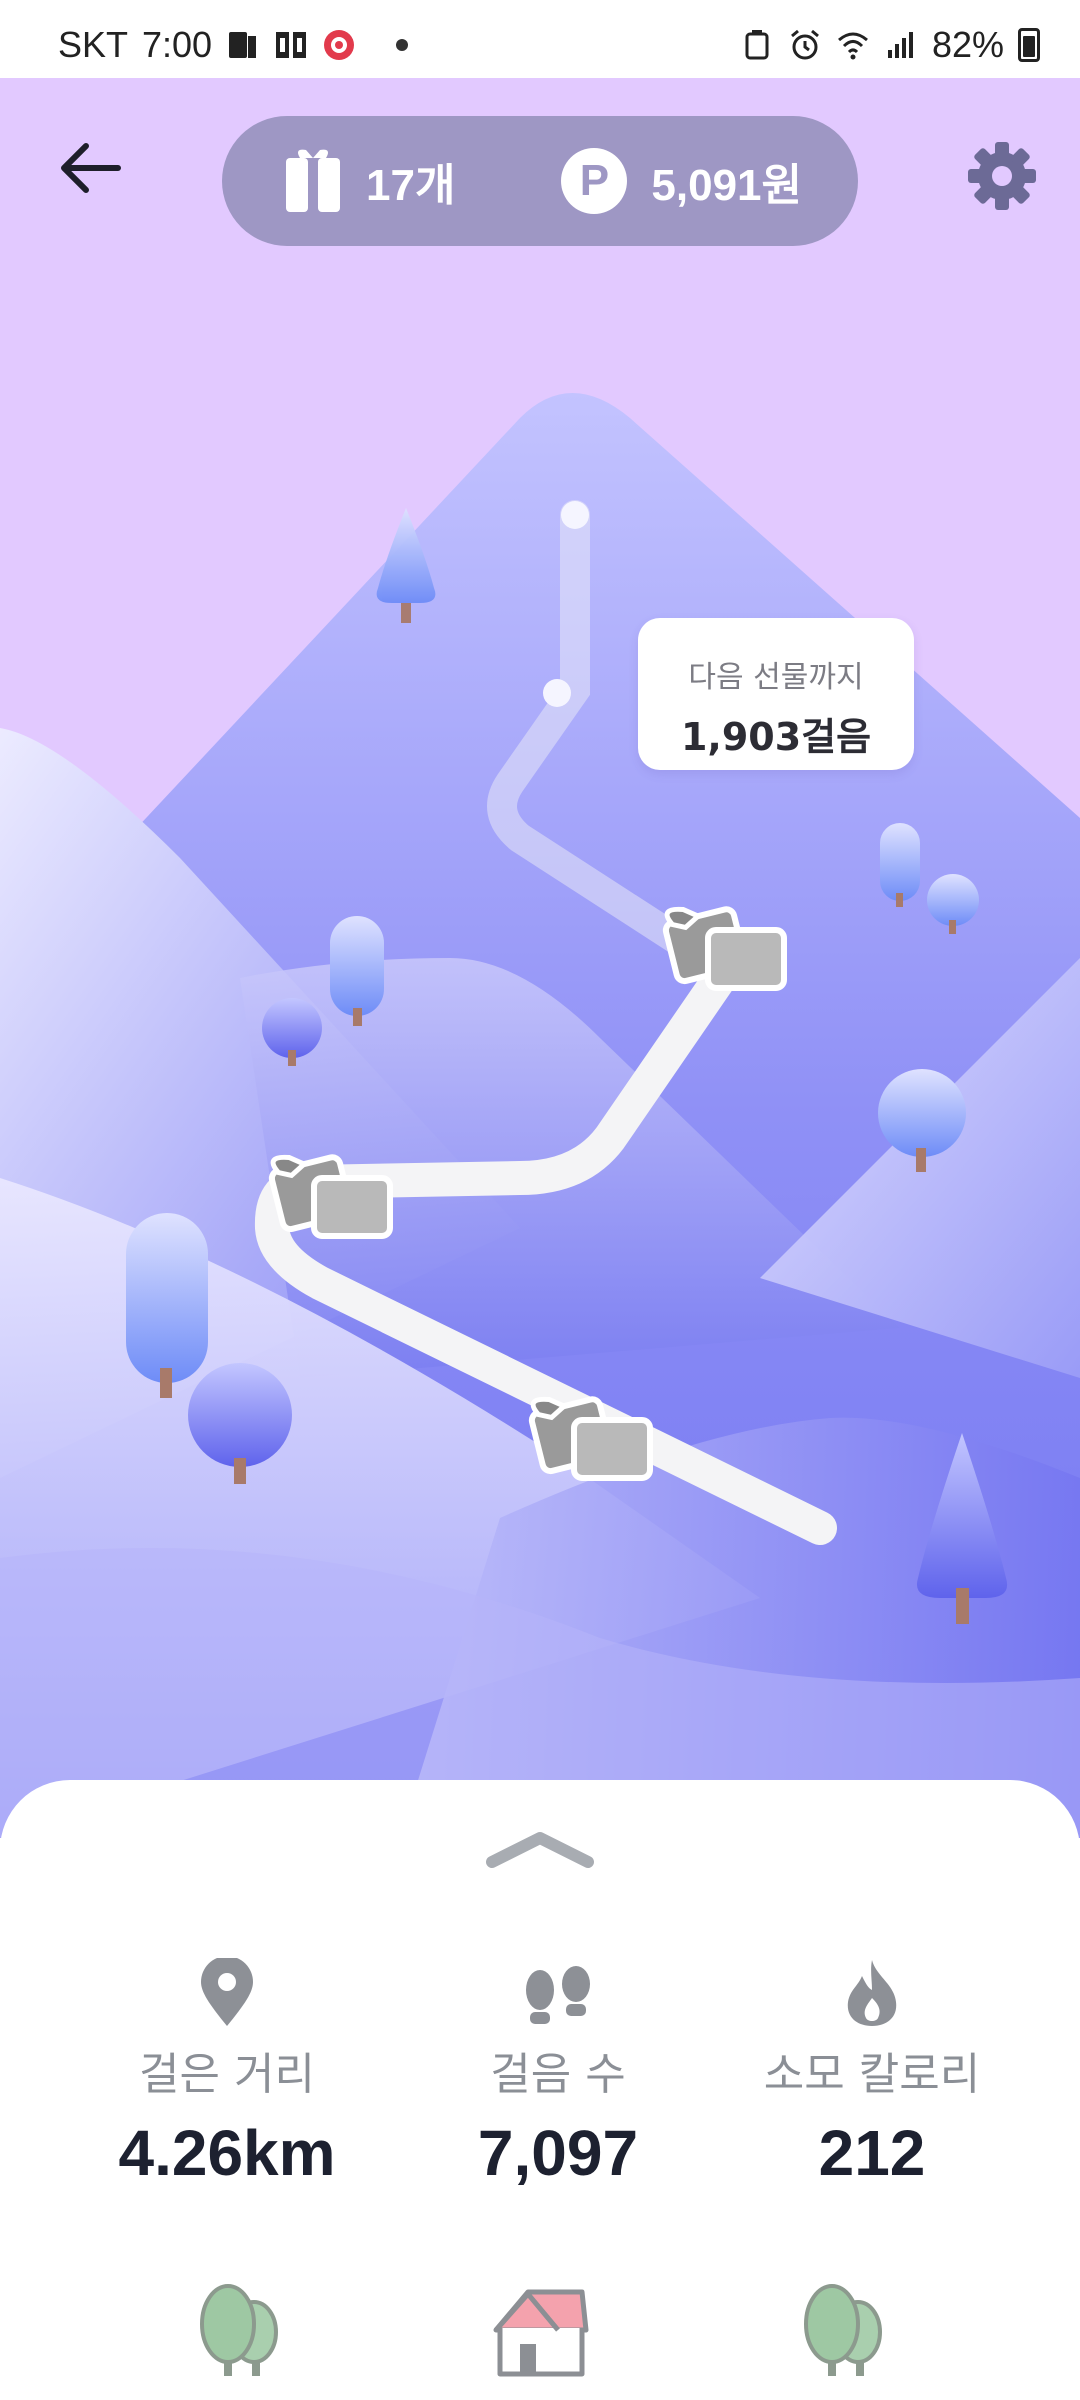  Describe the element at coordinates (900, 45) in the screenshot. I see `signal-icon` at that location.